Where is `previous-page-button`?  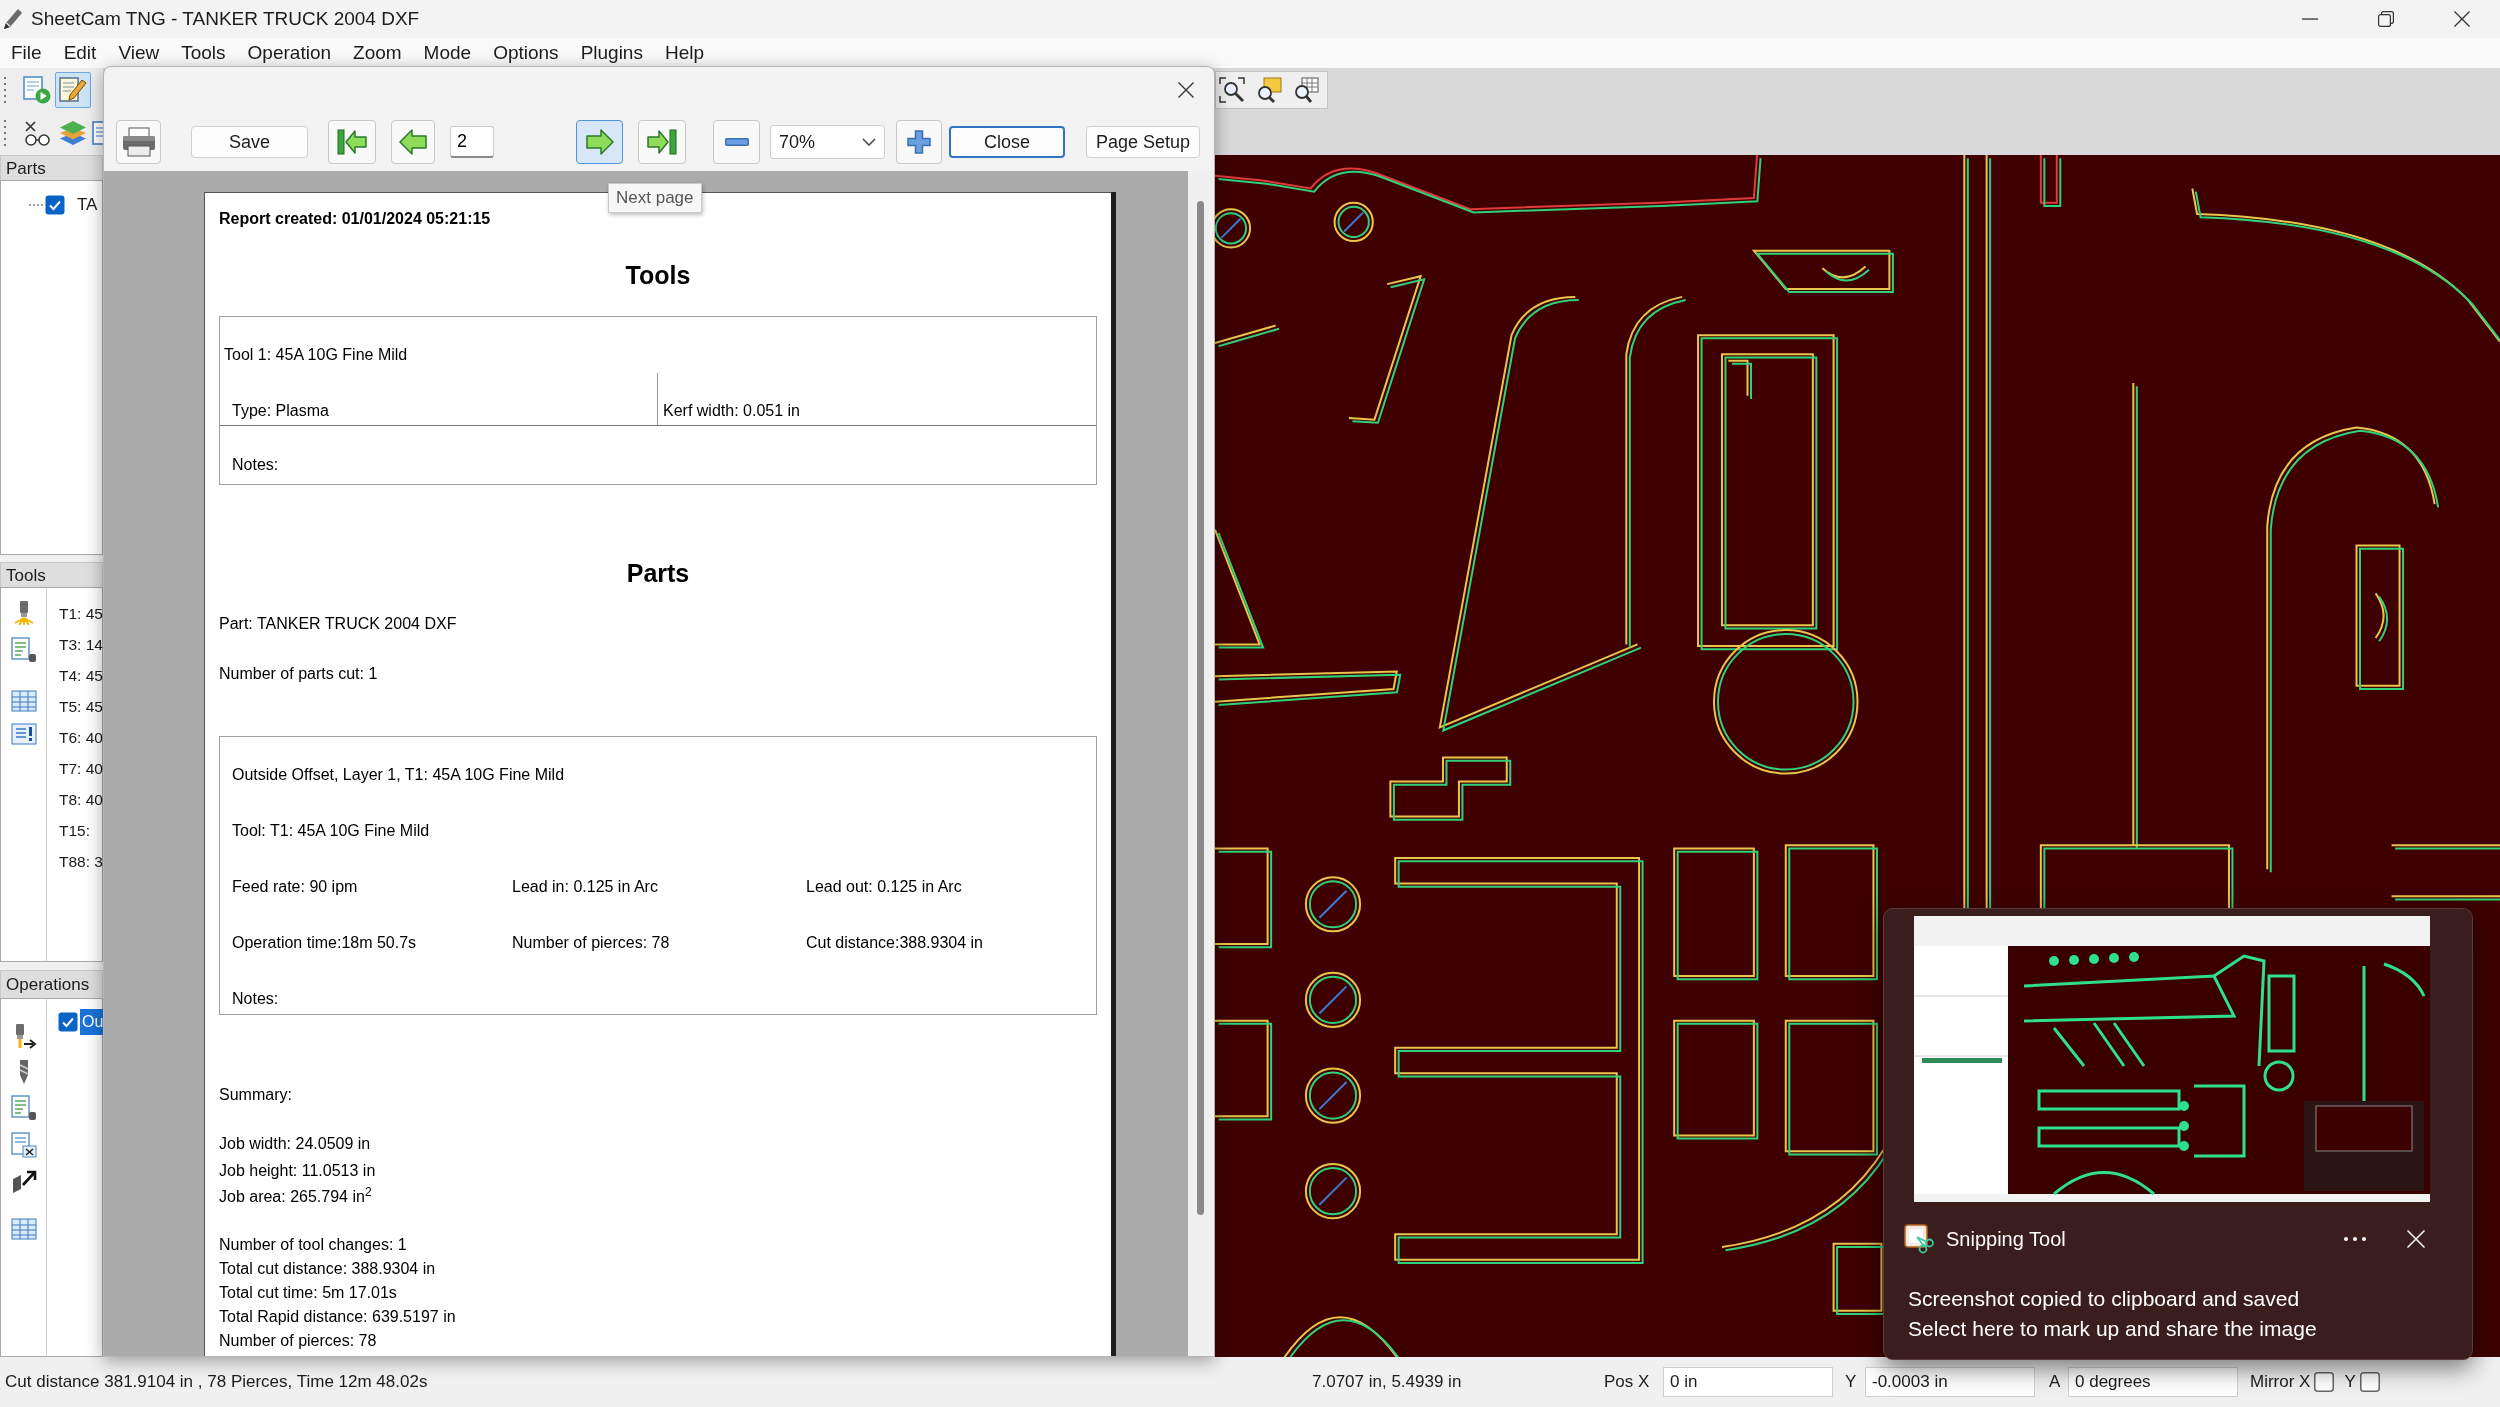
previous-page-button is located at coordinates (413, 142).